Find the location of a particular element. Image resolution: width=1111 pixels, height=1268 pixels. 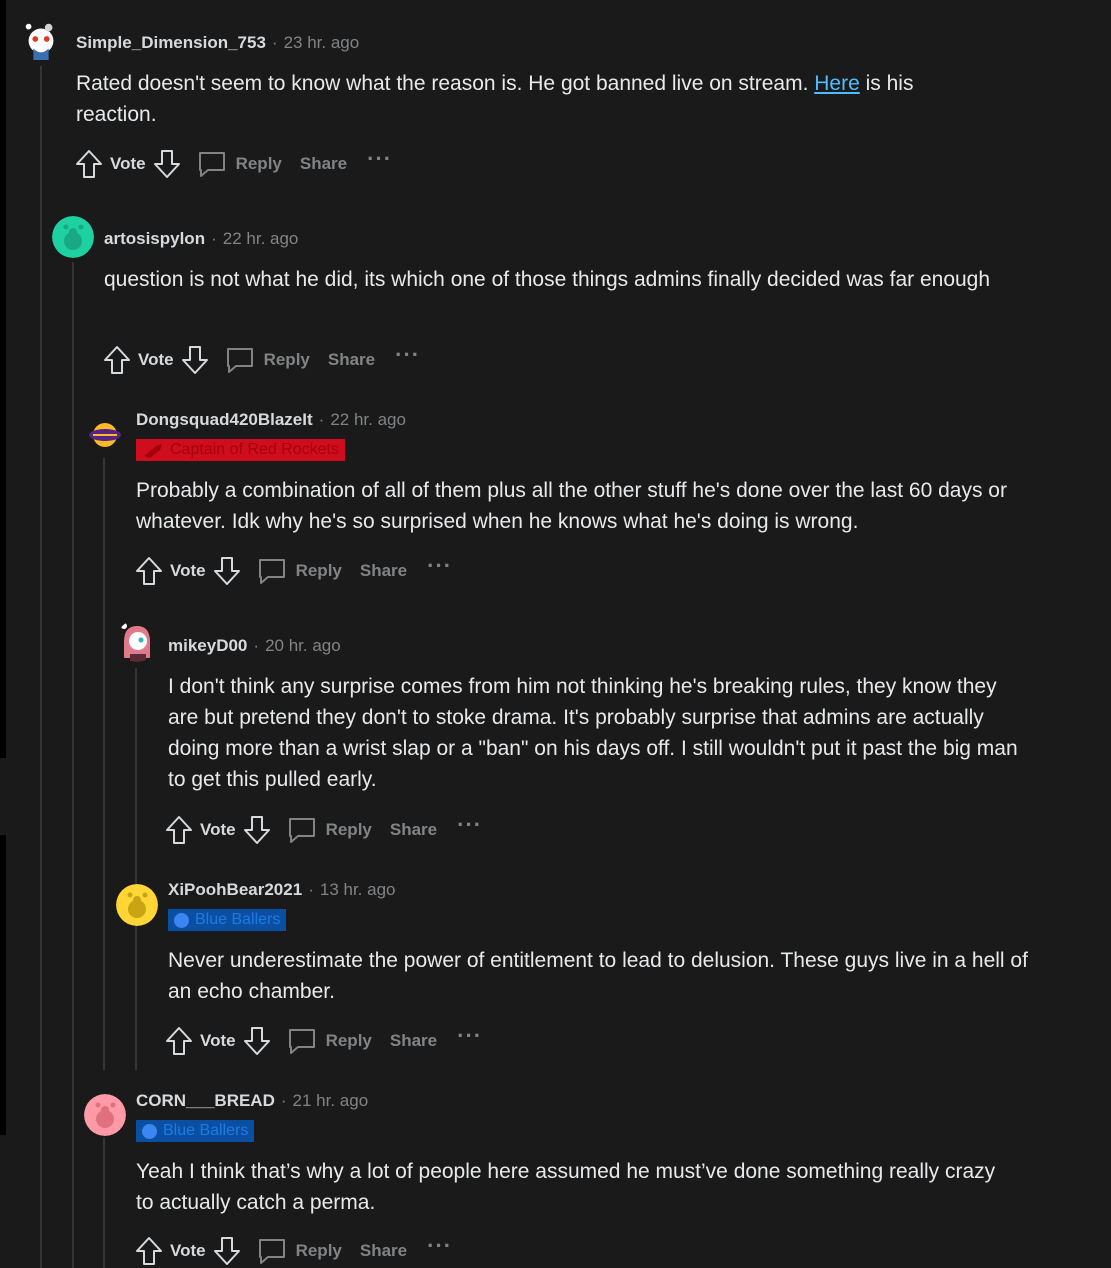

comment-link: Here is located at coordinates (837, 83).